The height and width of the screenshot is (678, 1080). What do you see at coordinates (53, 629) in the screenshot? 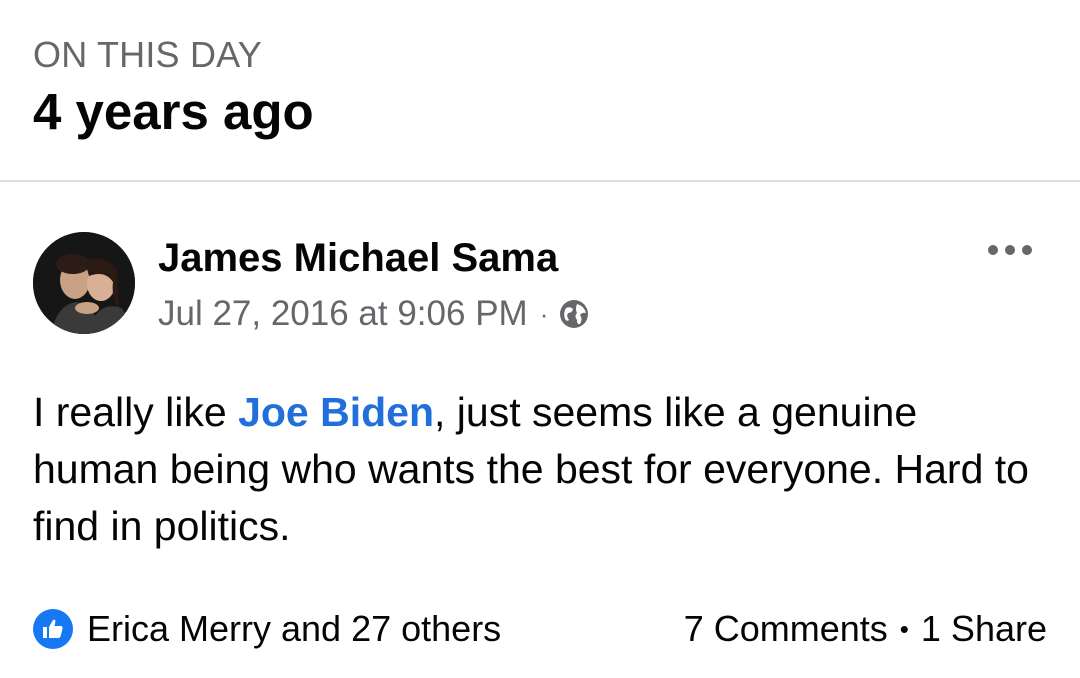
I see `like-icon` at bounding box center [53, 629].